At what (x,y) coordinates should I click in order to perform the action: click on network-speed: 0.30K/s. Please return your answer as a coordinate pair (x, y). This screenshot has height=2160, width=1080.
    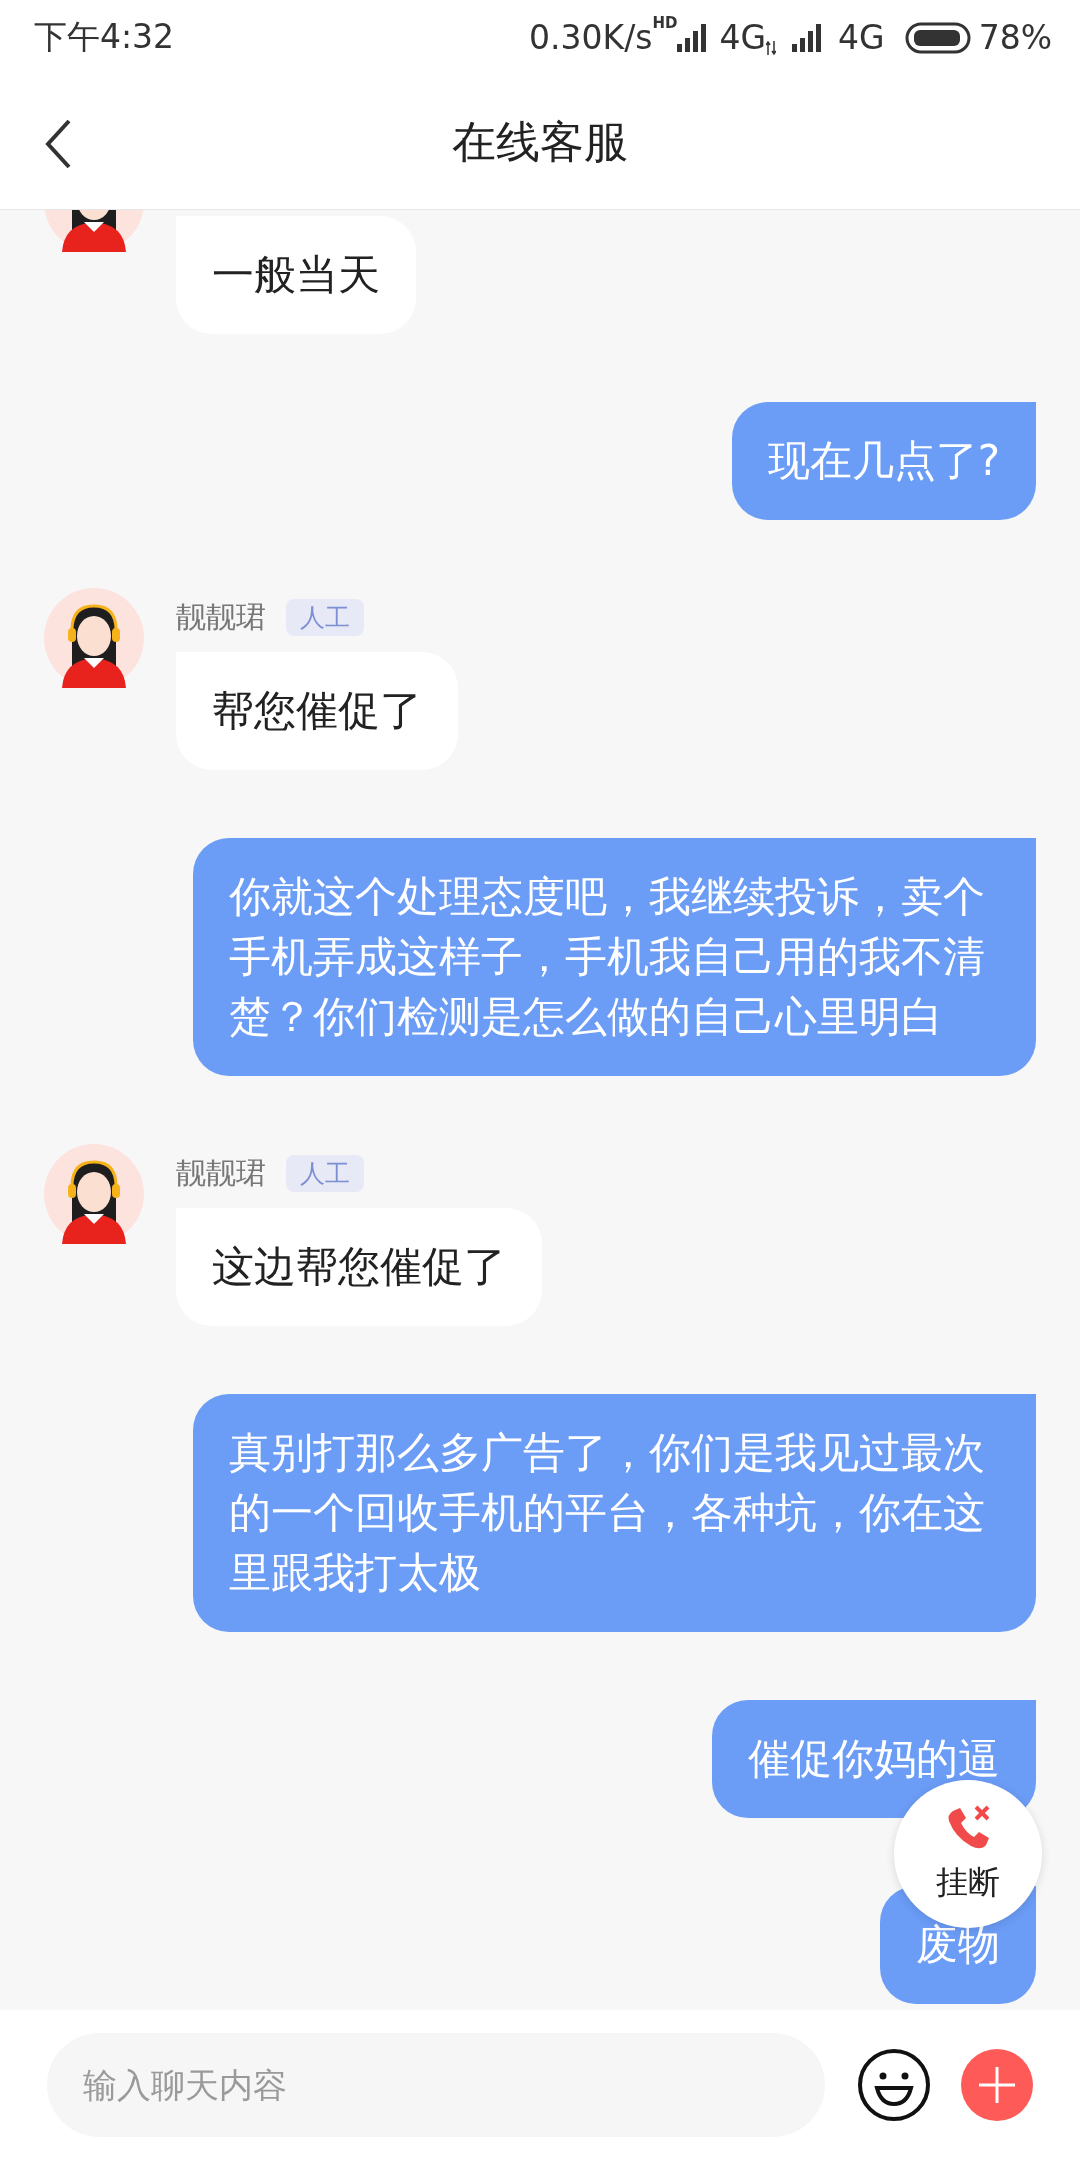
    Looking at the image, I should click on (591, 37).